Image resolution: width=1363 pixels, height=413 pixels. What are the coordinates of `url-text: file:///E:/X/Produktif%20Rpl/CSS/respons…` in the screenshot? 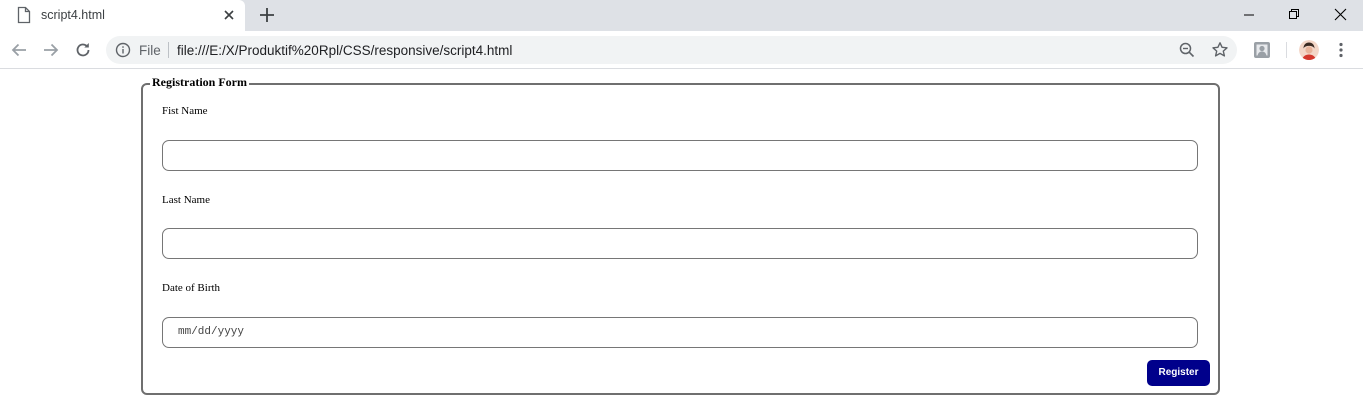 It's located at (344, 50).